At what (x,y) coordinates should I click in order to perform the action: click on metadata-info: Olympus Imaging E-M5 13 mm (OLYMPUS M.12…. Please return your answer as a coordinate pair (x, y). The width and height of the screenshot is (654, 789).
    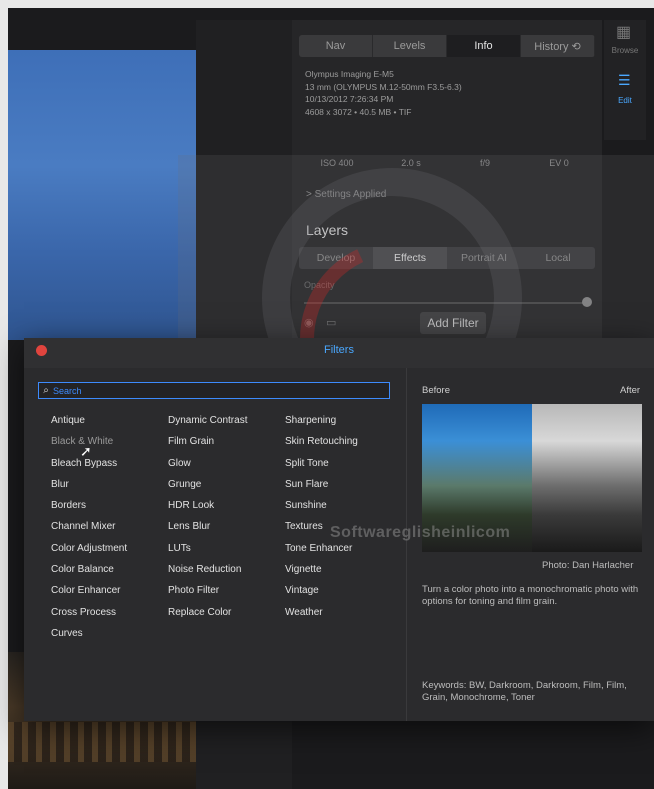
    Looking at the image, I should click on (383, 93).